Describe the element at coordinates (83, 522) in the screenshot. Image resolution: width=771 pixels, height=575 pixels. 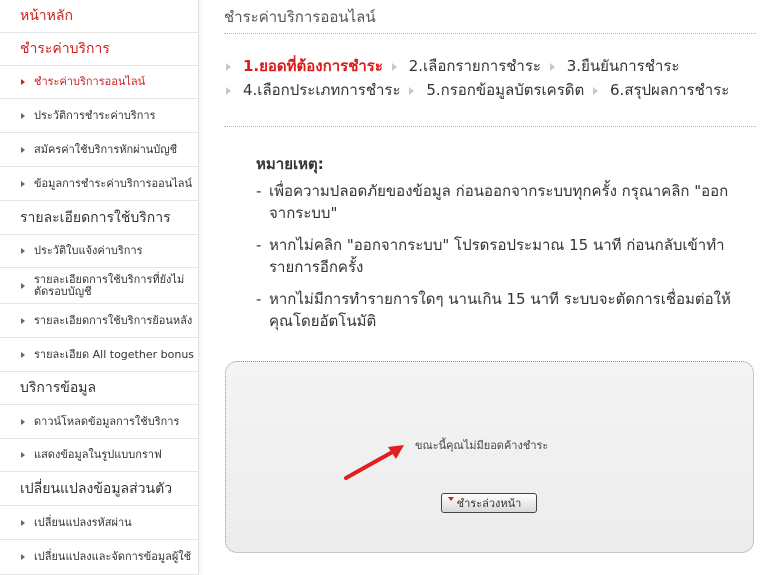
I see `sidebar-item-label: เปลี่ยนแปลงรหัสผ่าน` at that location.